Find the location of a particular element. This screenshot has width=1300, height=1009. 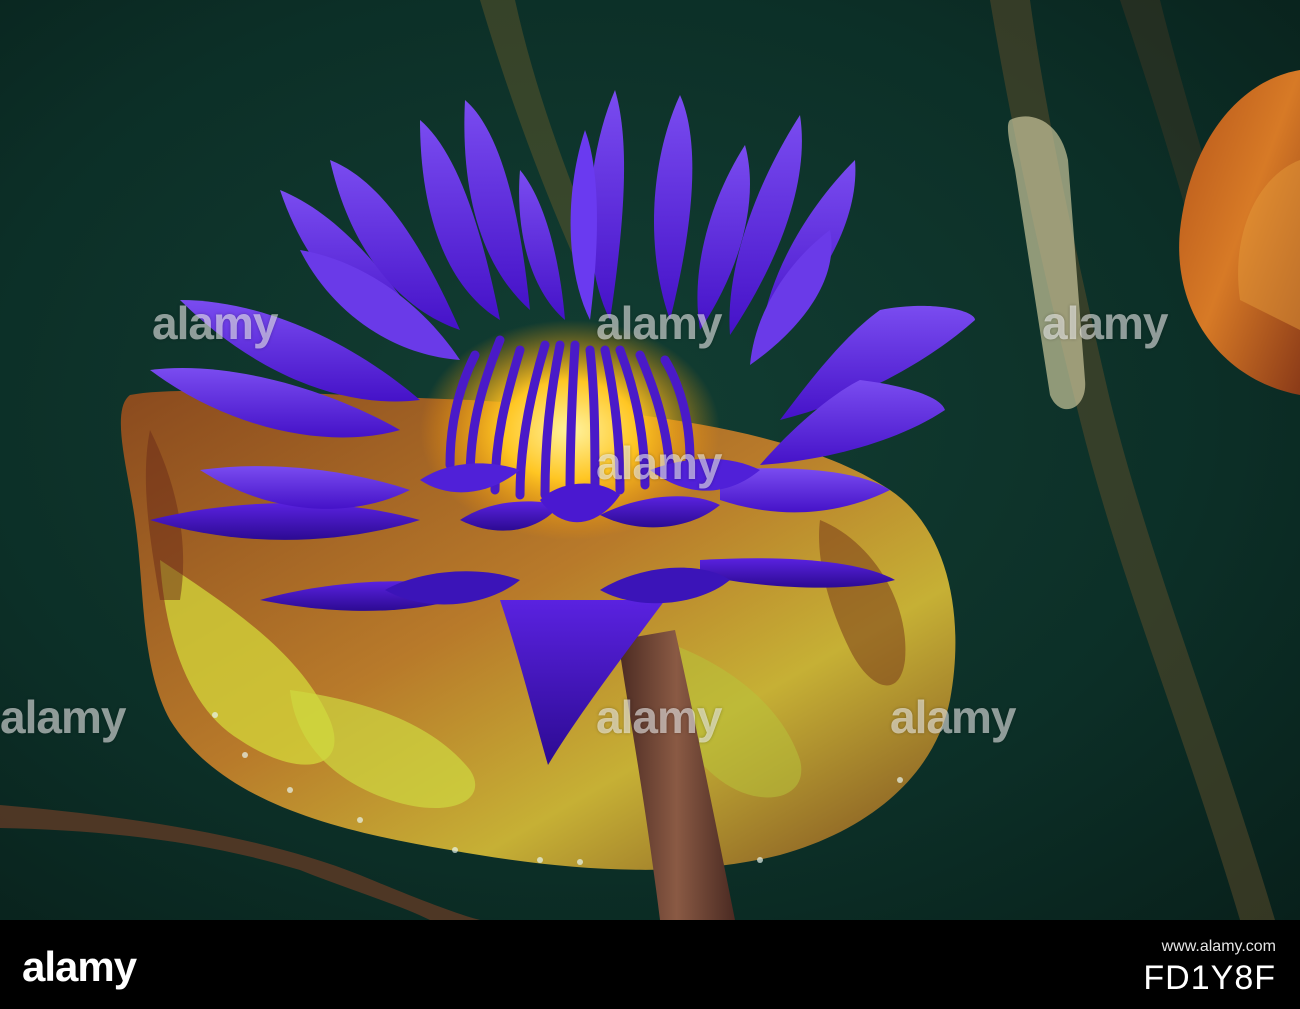

footer-caption: www.alamy.com is located at coordinates (1218, 946).